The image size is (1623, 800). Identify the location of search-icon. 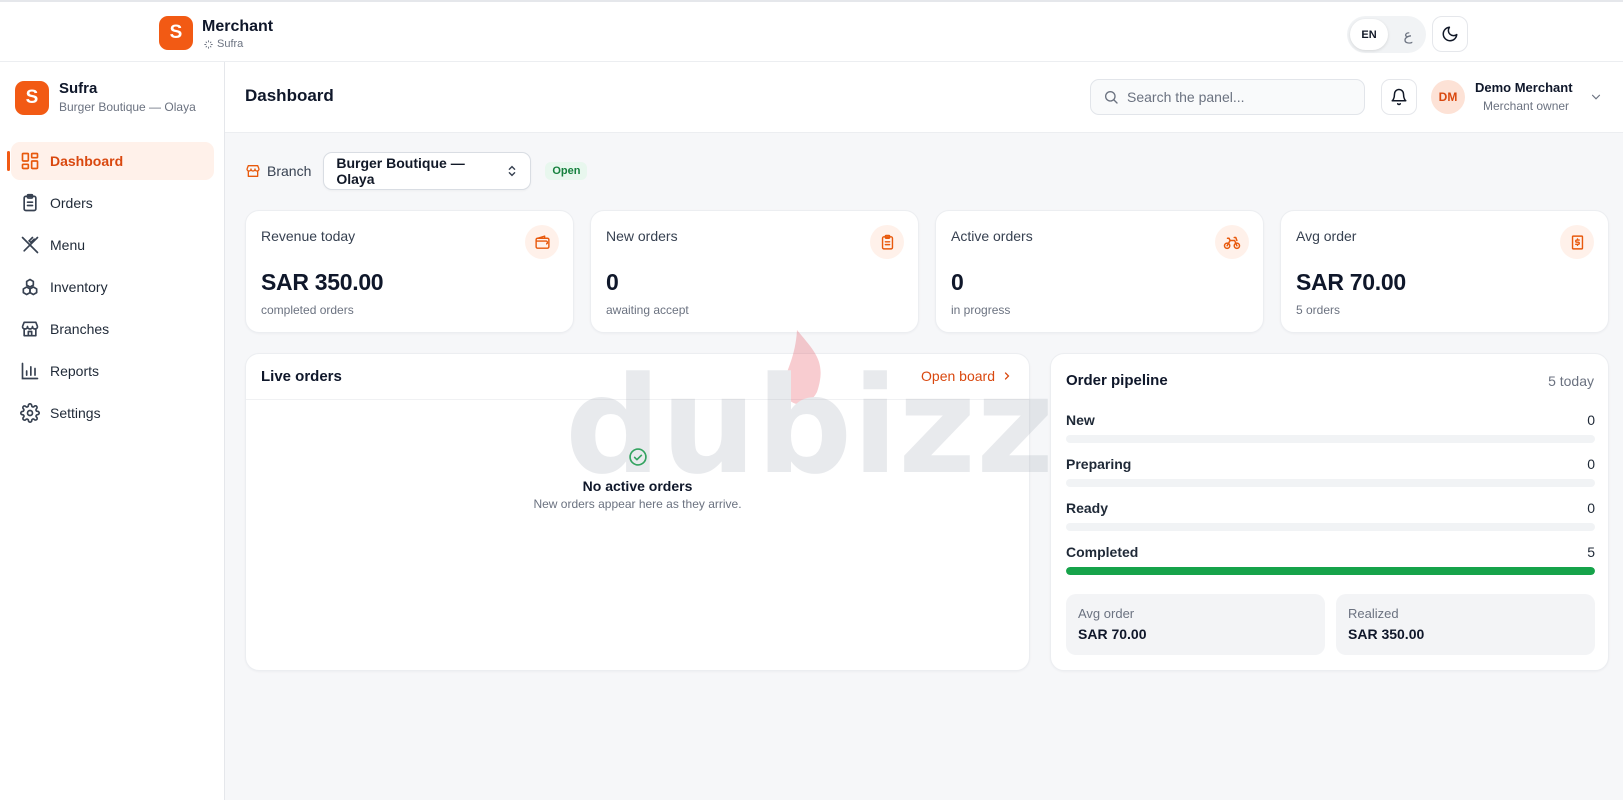
(1111, 97).